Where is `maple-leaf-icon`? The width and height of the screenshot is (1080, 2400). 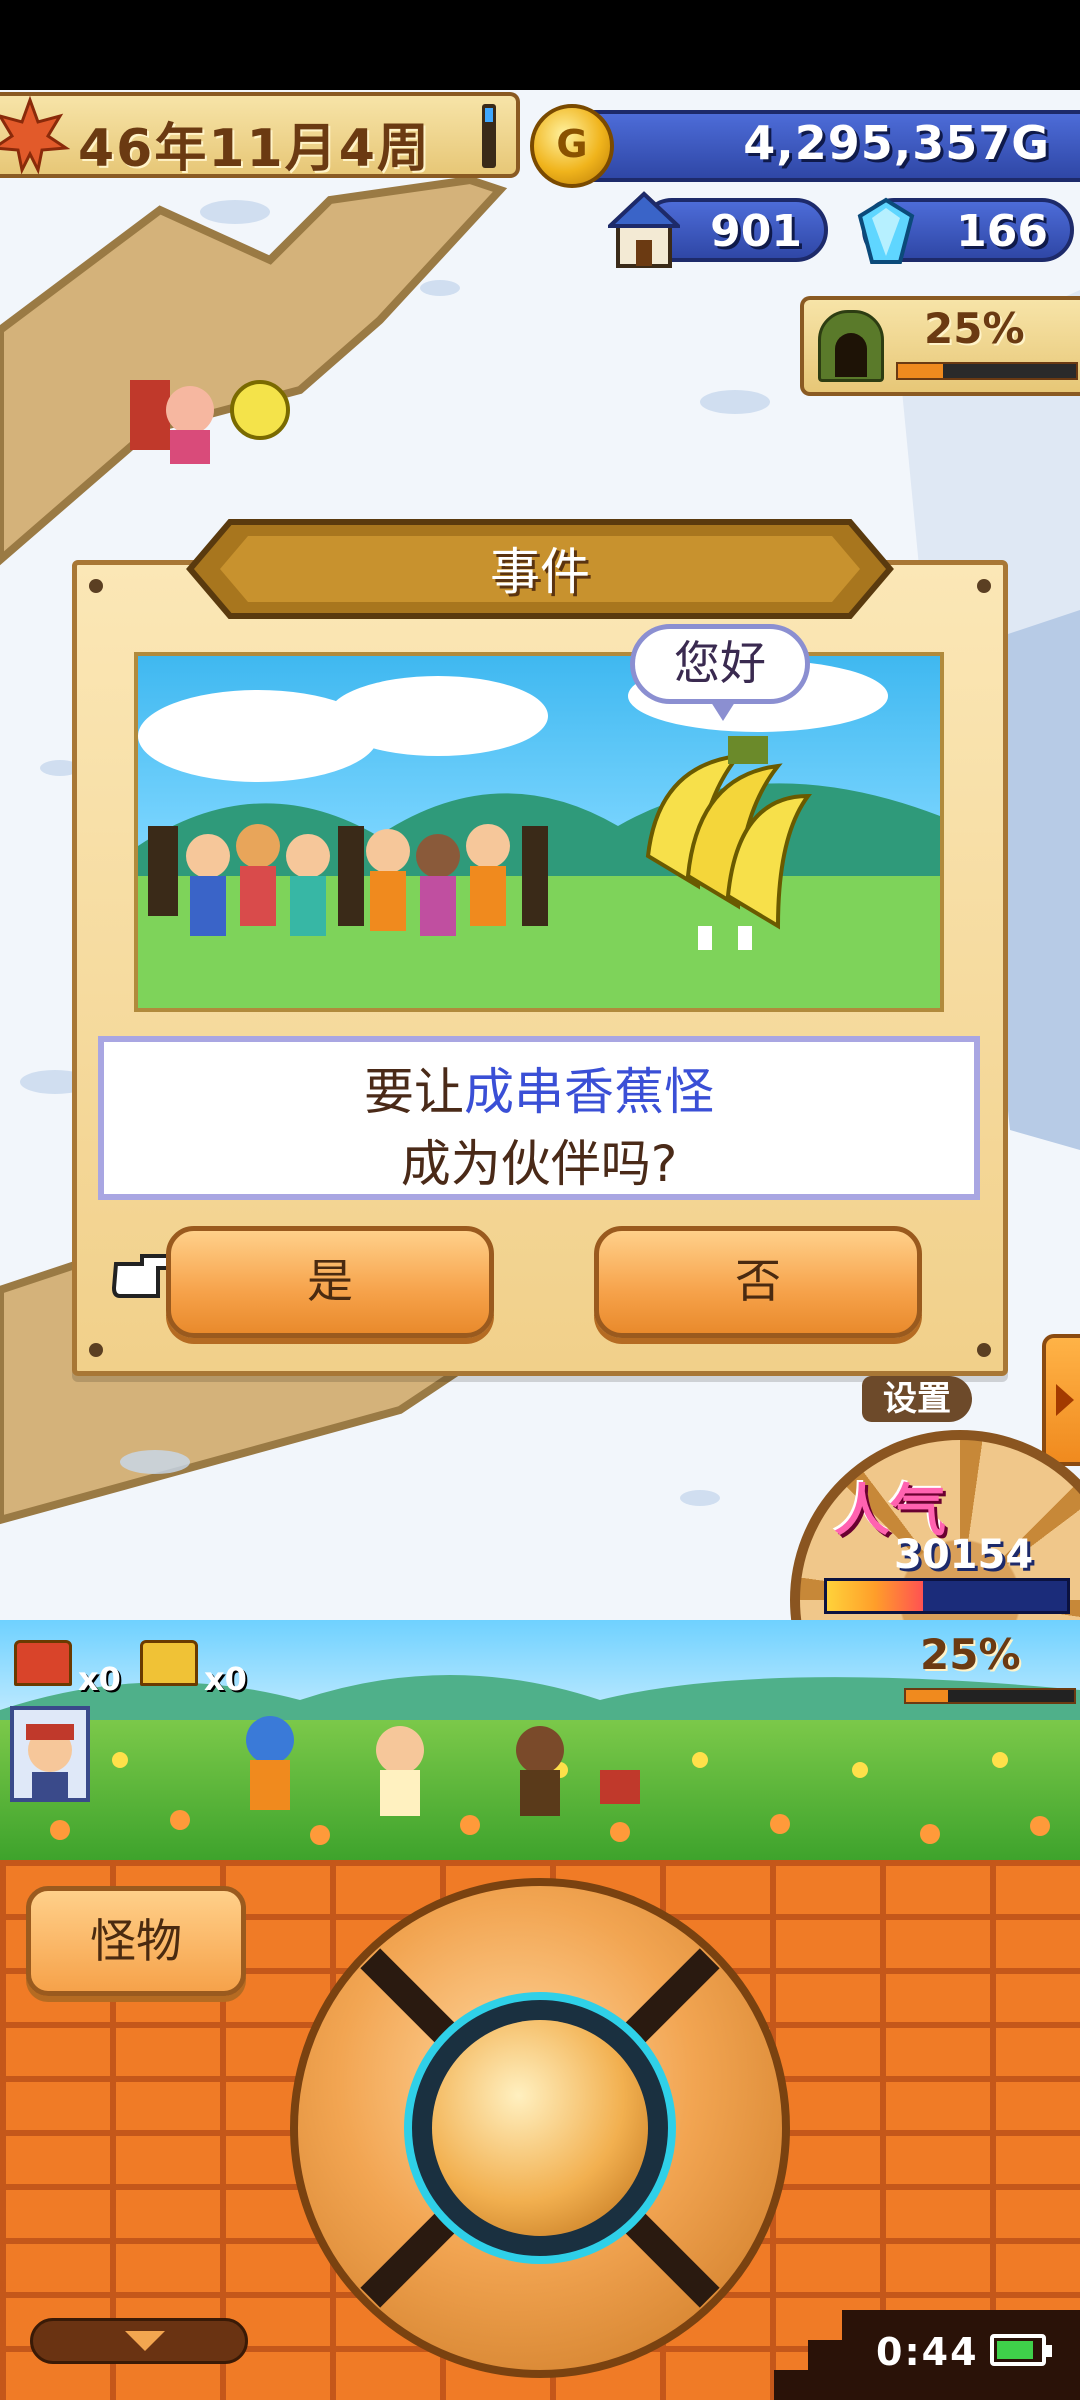 maple-leaf-icon is located at coordinates (35, 134).